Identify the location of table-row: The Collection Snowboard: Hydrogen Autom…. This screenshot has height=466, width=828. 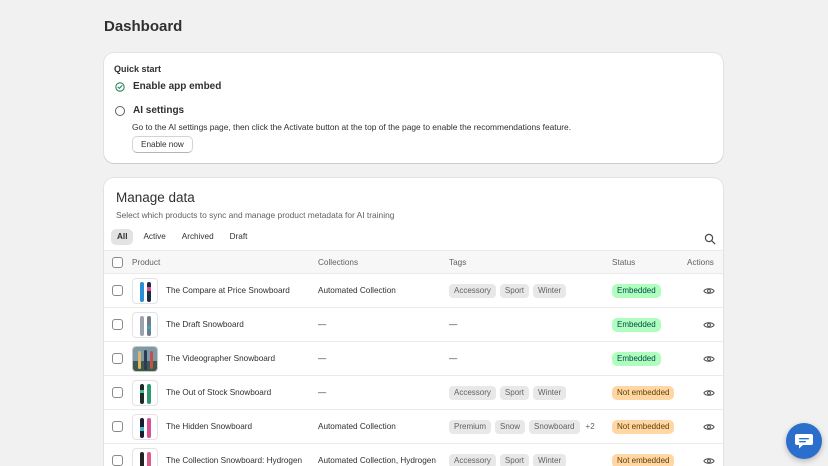
(413, 455).